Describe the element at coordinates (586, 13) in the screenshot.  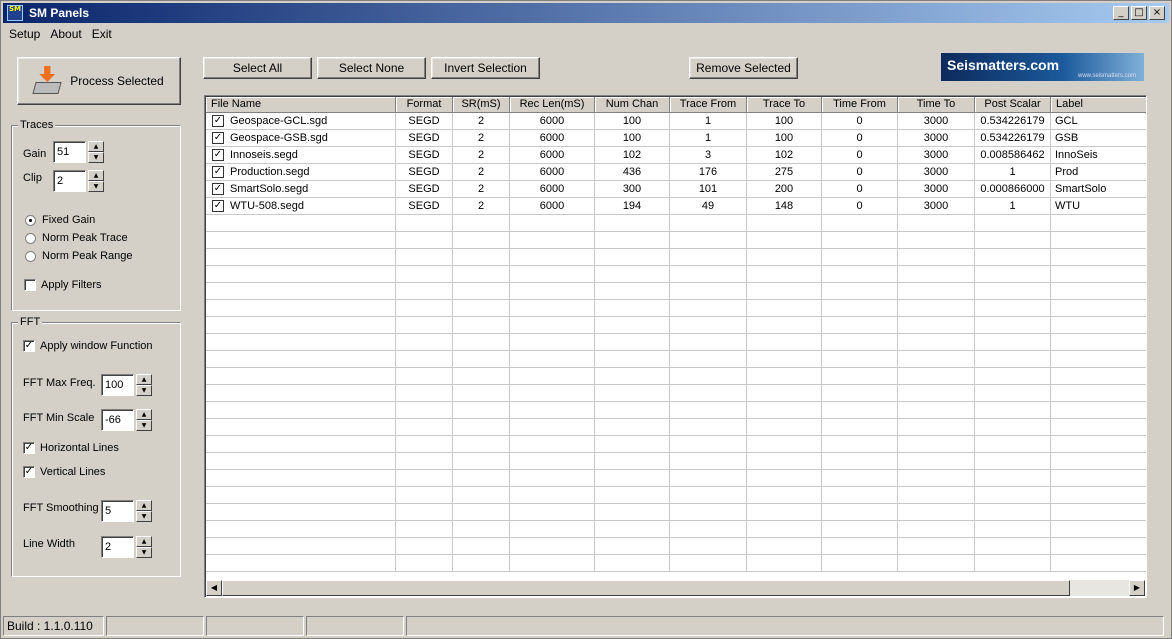
I see `title-bar: SM SM Panels _ □ ×` at that location.